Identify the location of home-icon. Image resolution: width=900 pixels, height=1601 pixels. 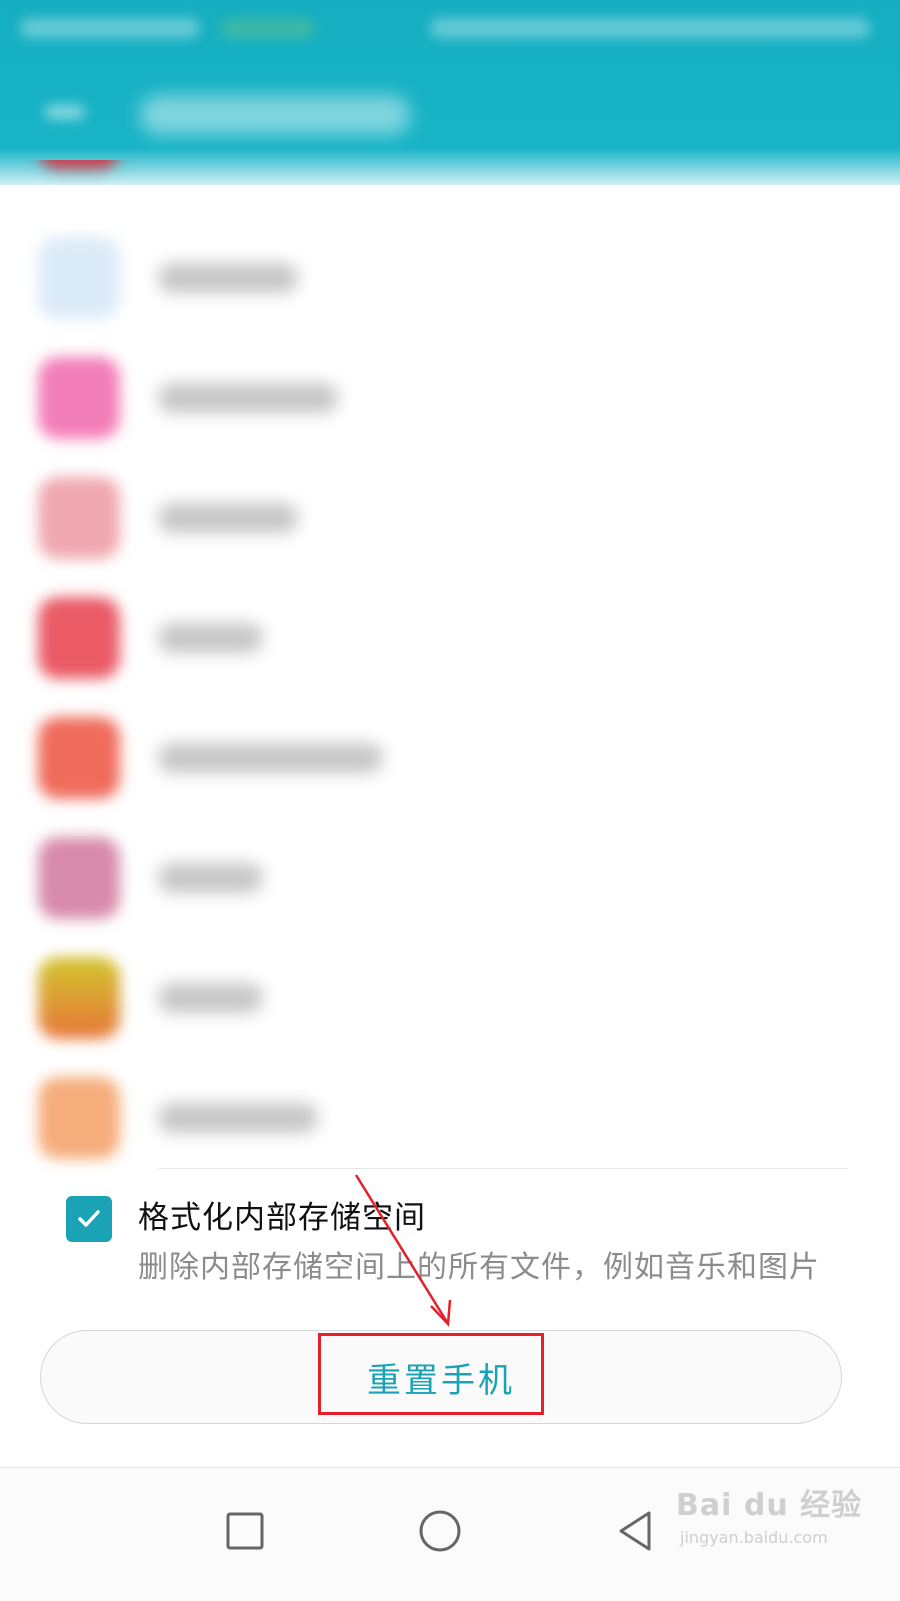
(440, 1531).